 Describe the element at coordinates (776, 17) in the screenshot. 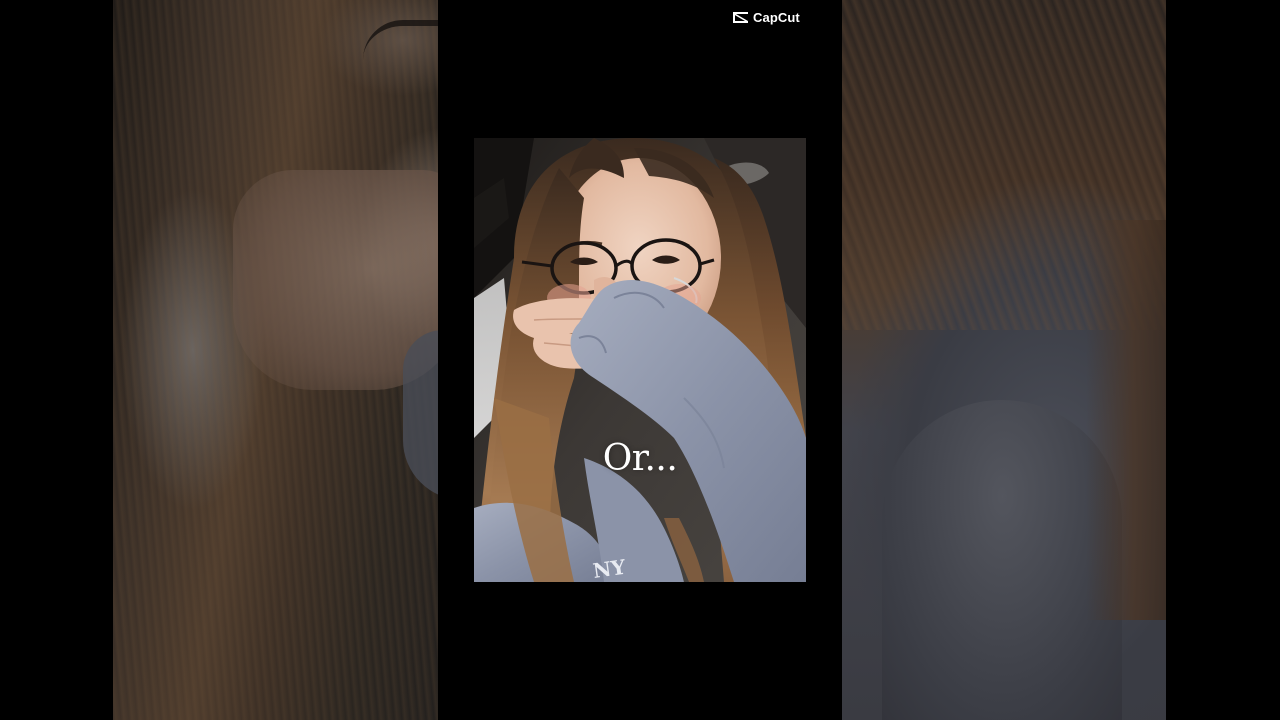

I see `watermark-brand-text: CapCut` at that location.